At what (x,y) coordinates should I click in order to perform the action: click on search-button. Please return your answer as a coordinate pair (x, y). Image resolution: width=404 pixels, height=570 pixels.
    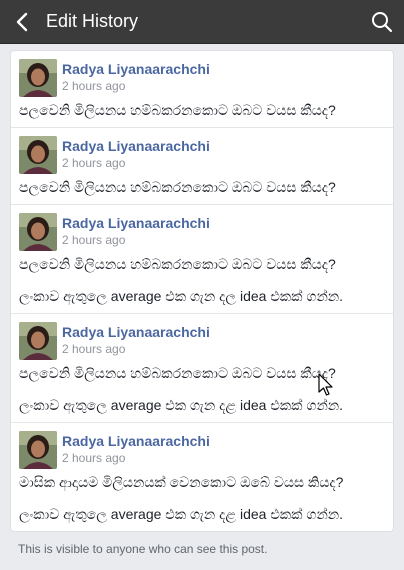
    Looking at the image, I should click on (382, 22).